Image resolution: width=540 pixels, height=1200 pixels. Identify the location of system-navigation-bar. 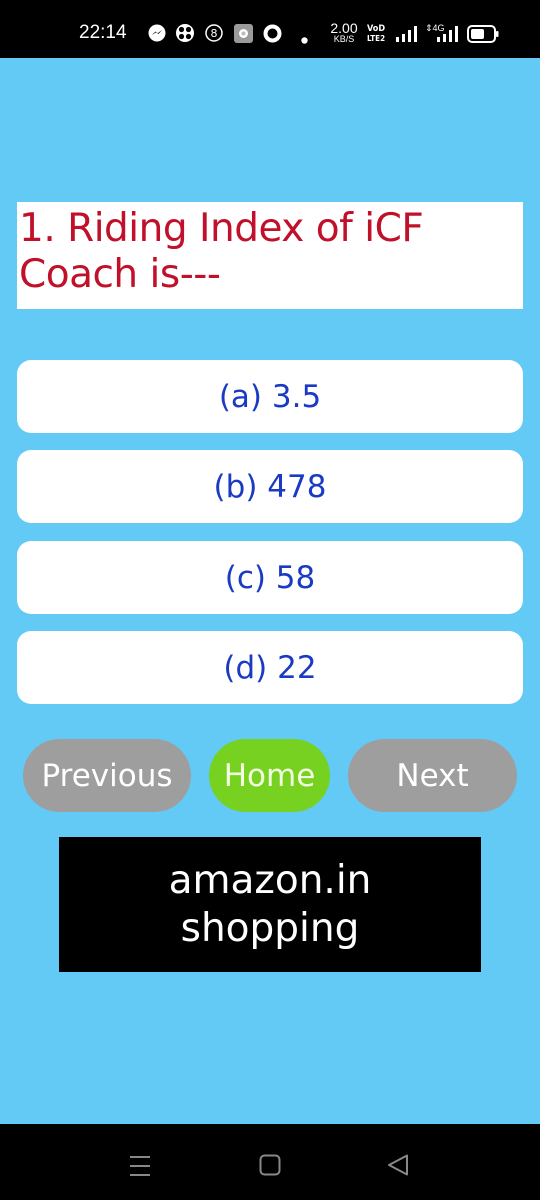
(270, 1162).